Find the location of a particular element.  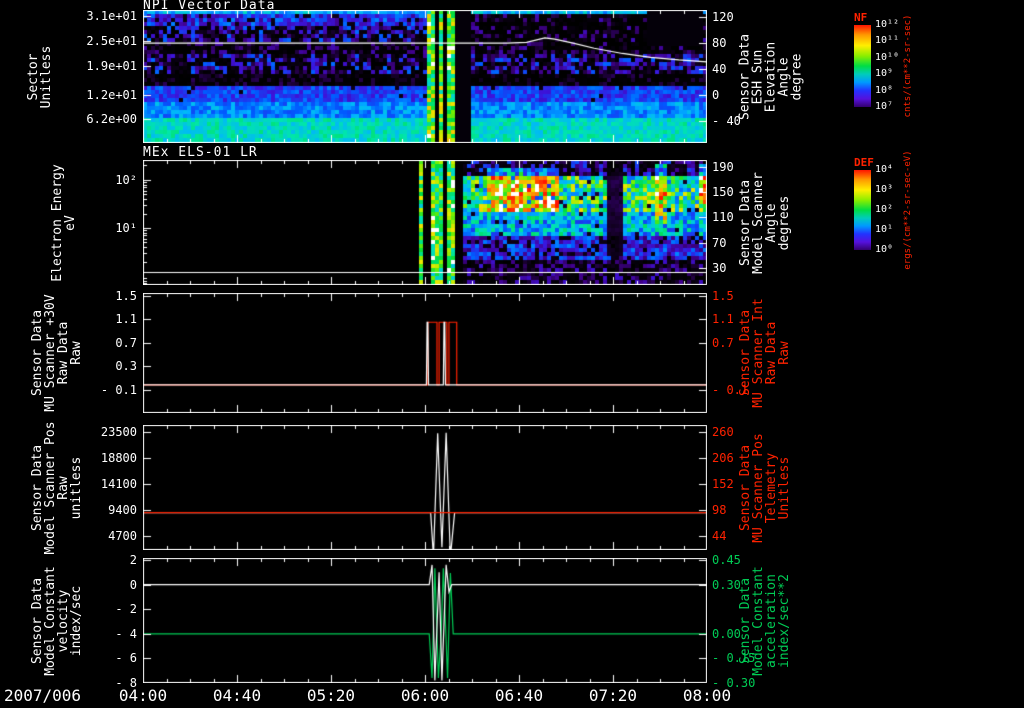

colorbar-tick-label: 10⁸ is located at coordinates (884, 90).